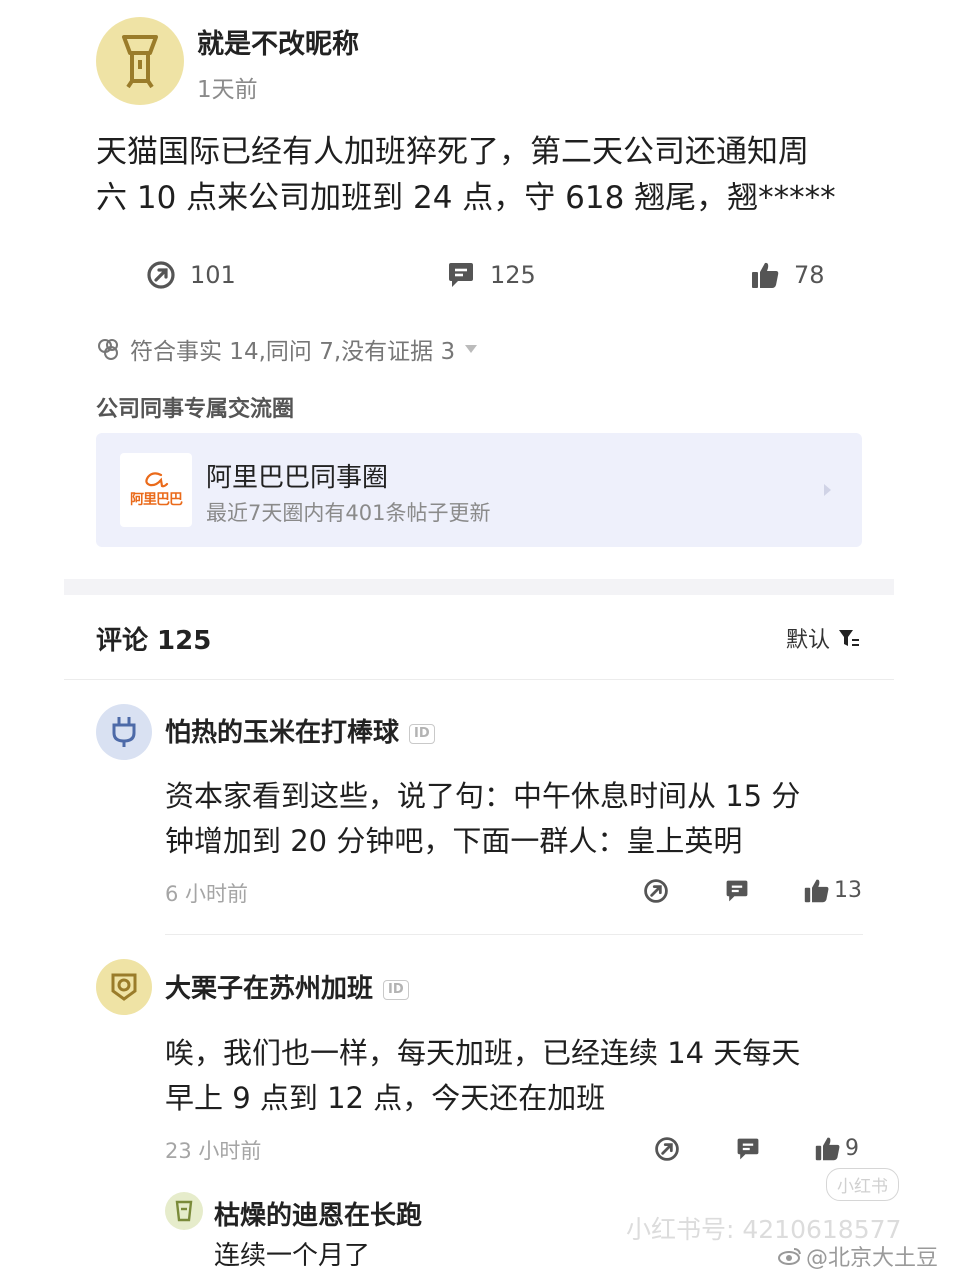 The image size is (958, 1278). I want to click on circle-section-title: 公司同事专属交流圈, so click(195, 409).